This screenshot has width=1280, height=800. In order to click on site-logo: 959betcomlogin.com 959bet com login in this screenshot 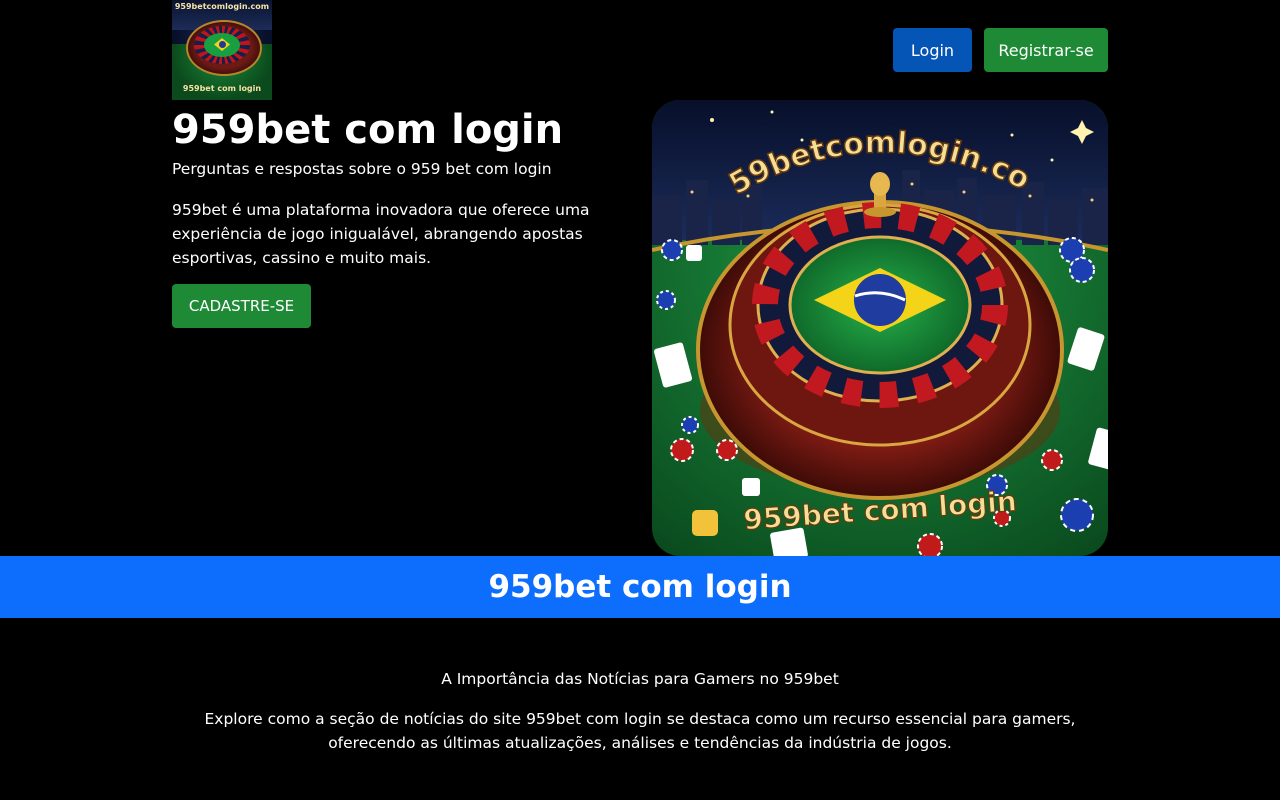, I will do `click(222, 50)`.